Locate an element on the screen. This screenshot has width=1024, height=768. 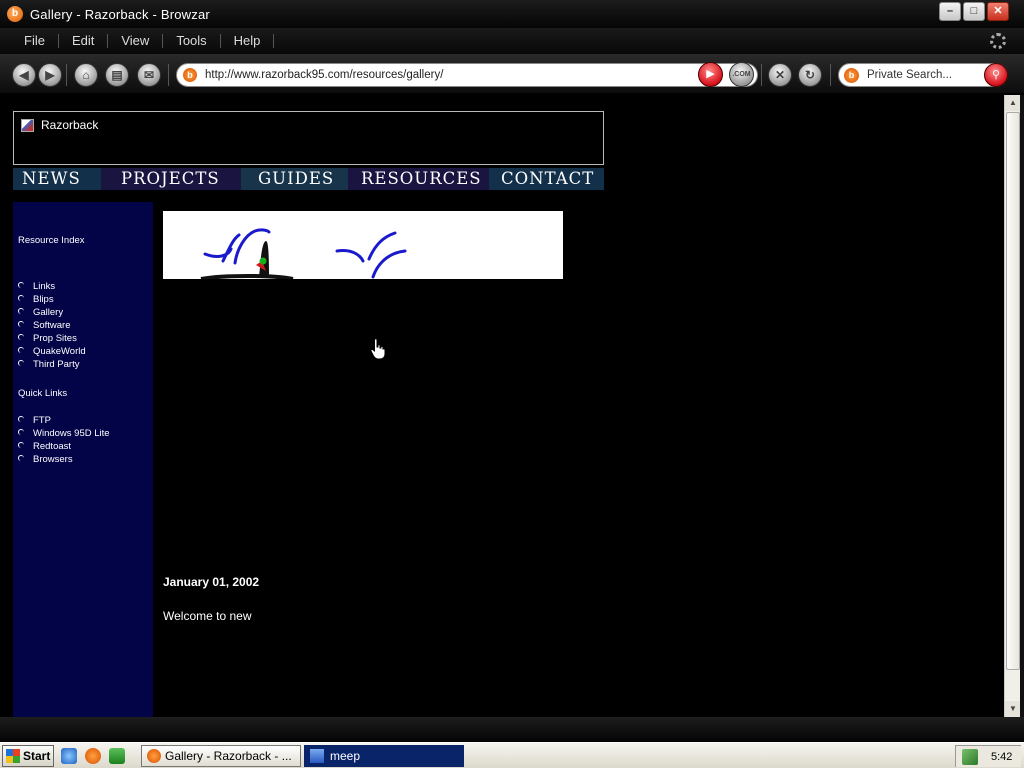
link-label: Windows 95D Lite is located at coordinates (71, 433).